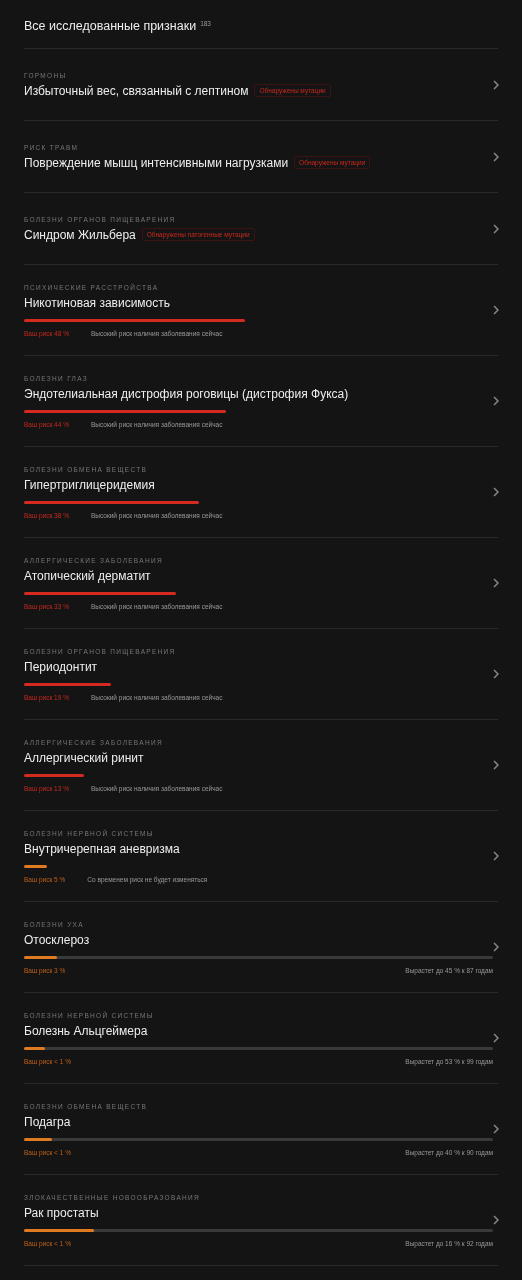 The image size is (522, 1280). I want to click on trait-title: Аллергический ринит, so click(84, 757).